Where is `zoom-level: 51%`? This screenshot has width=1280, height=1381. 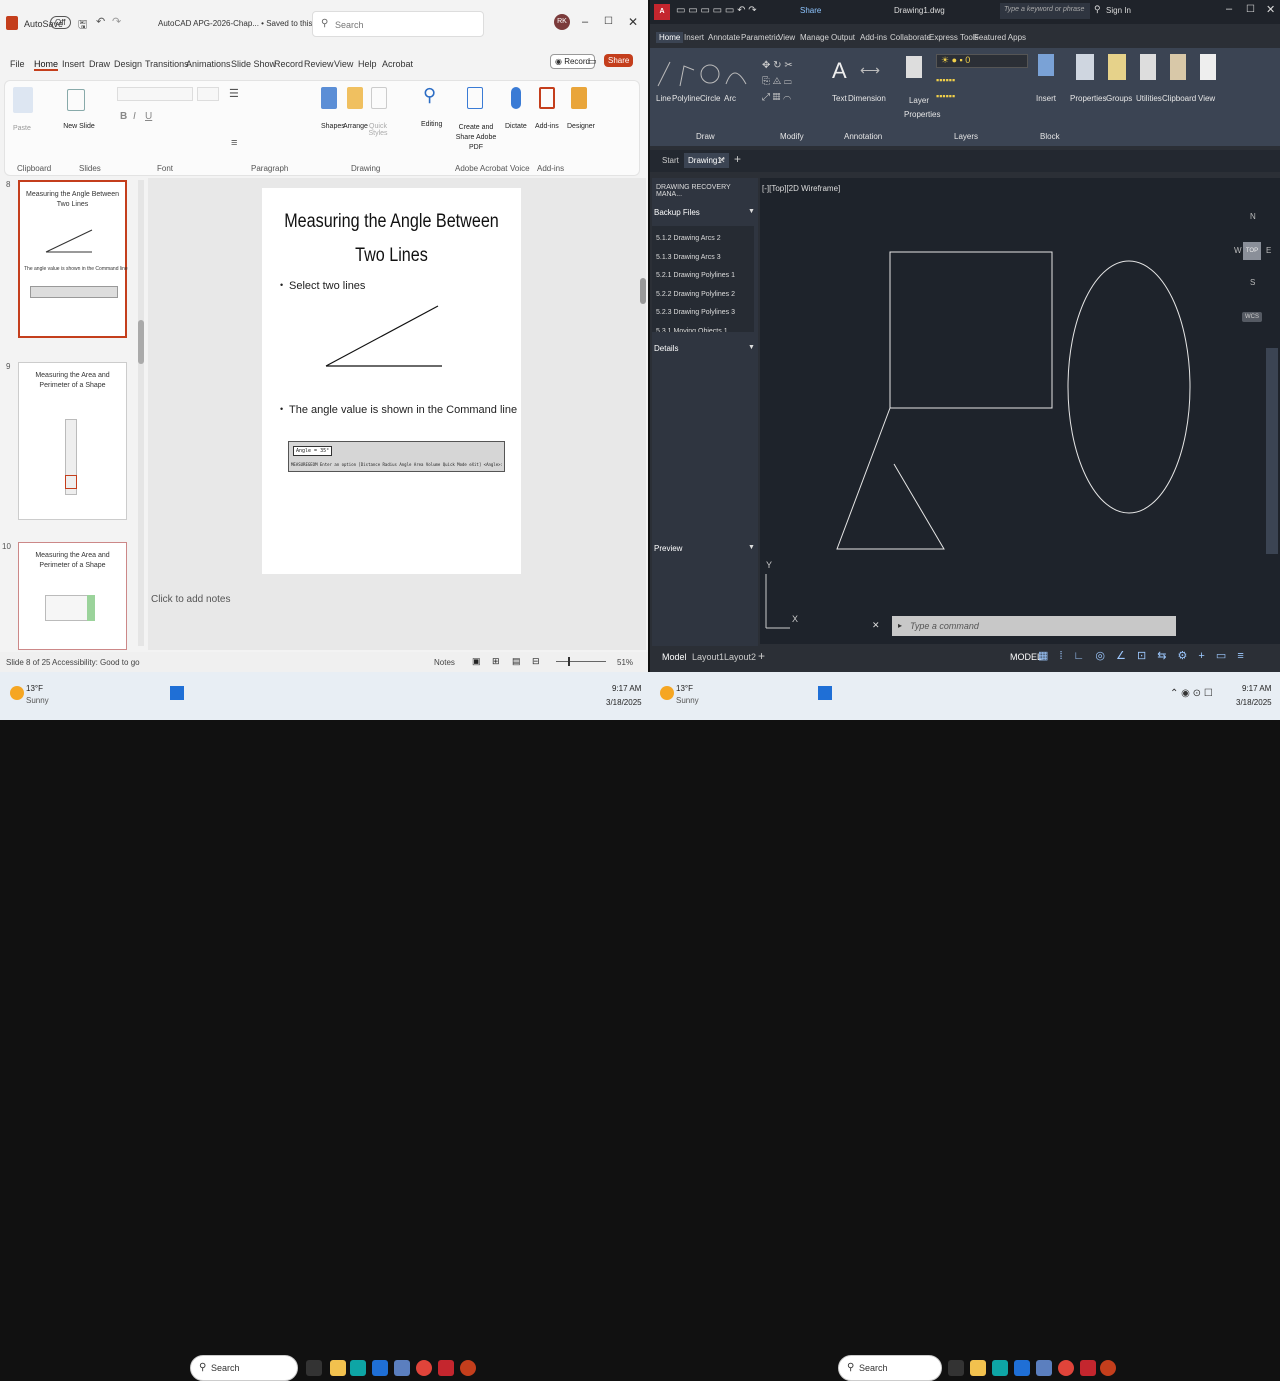 zoom-level: 51% is located at coordinates (625, 662).